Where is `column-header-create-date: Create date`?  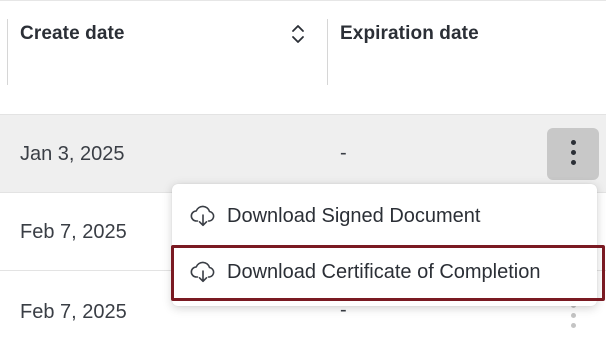
column-header-create-date: Create date is located at coordinates (72, 34).